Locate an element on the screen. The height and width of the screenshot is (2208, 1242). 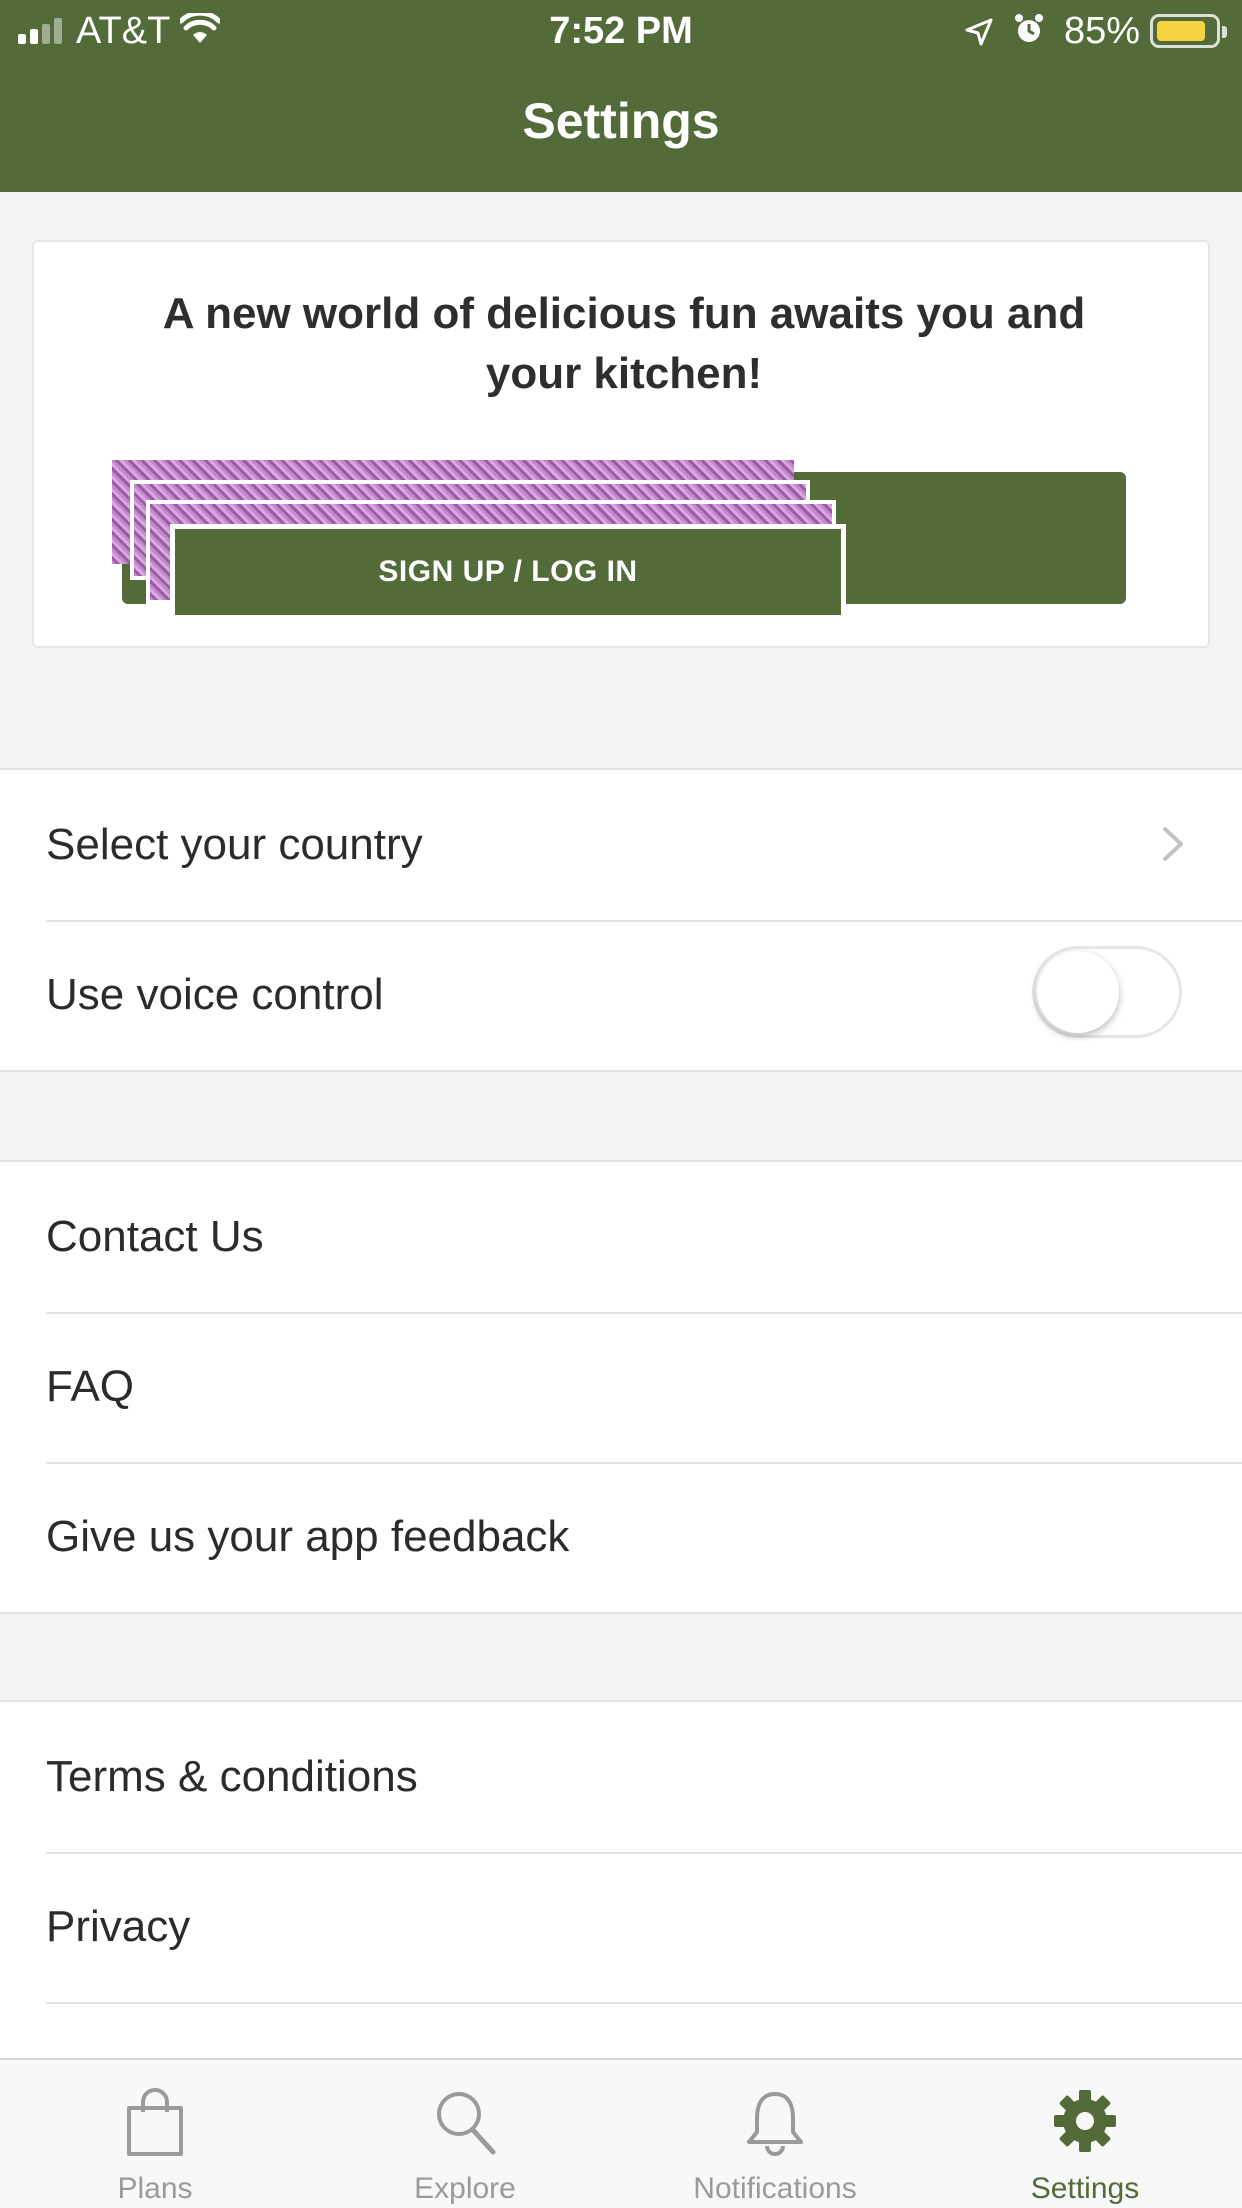
alarm-clock-icon is located at coordinates (1029, 34).